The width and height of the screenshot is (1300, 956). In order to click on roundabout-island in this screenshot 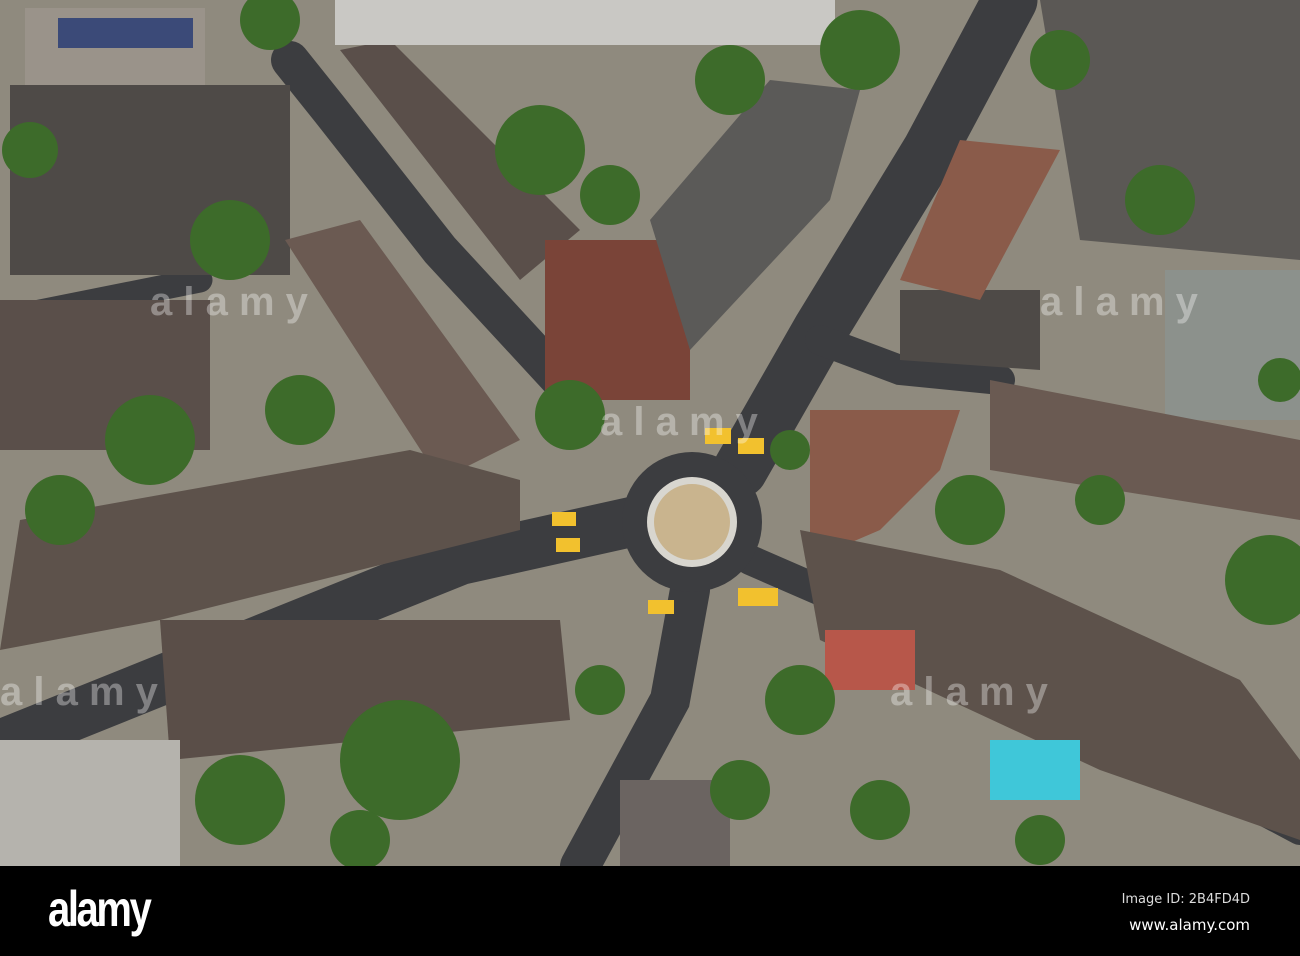, I will do `click(692, 522)`.